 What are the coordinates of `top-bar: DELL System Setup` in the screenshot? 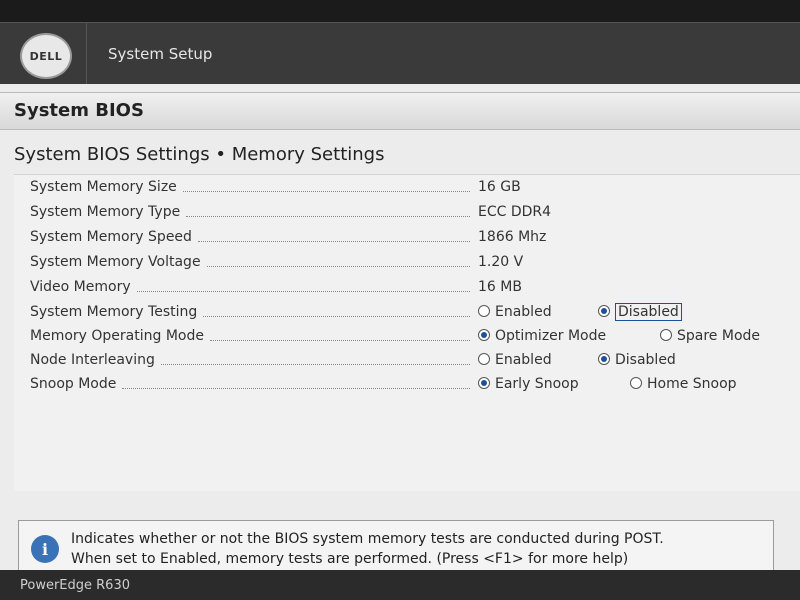 It's located at (400, 53).